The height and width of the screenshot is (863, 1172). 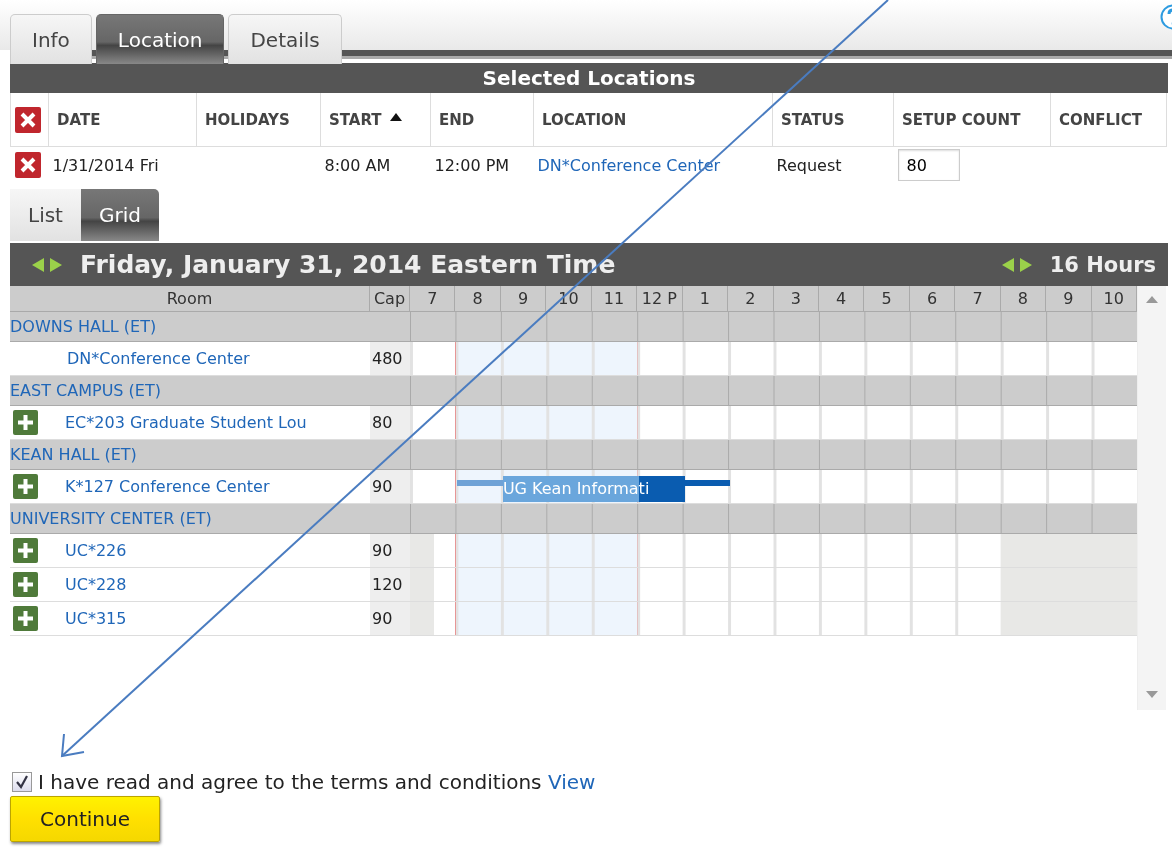 What do you see at coordinates (382, 422) in the screenshot?
I see `capacity: 80` at bounding box center [382, 422].